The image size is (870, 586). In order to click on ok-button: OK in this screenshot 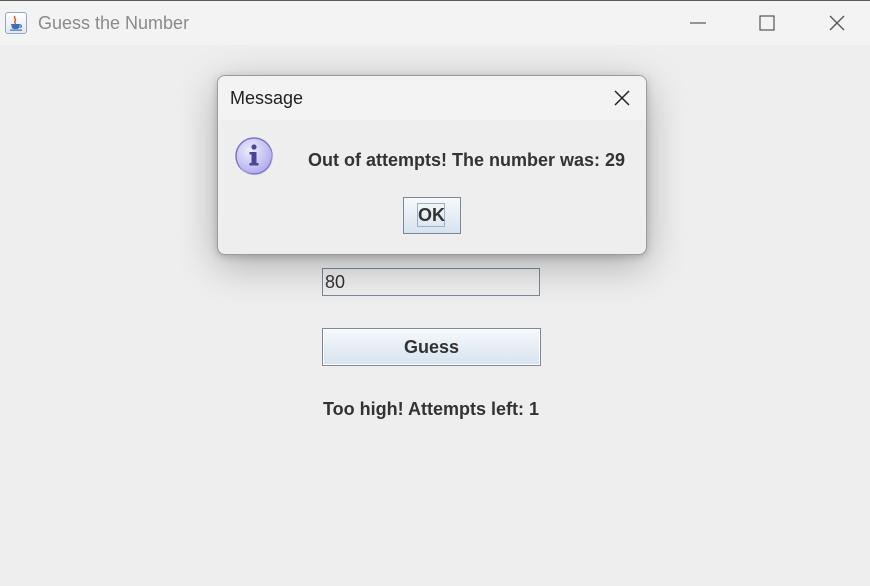, I will do `click(432, 215)`.